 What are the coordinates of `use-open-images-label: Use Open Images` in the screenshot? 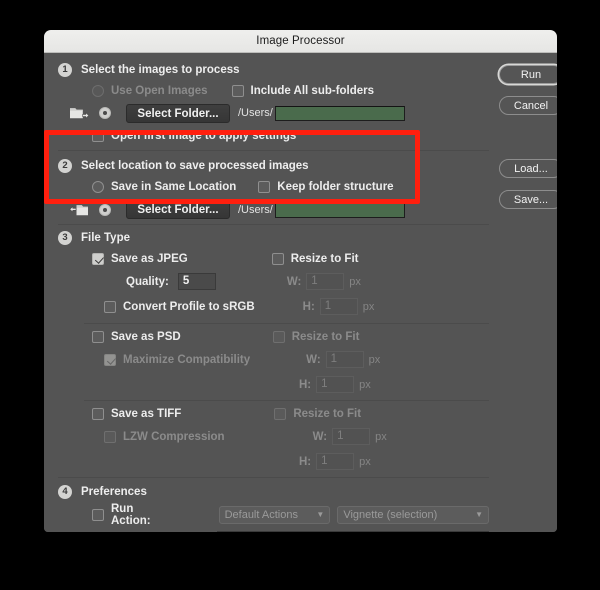 It's located at (159, 90).